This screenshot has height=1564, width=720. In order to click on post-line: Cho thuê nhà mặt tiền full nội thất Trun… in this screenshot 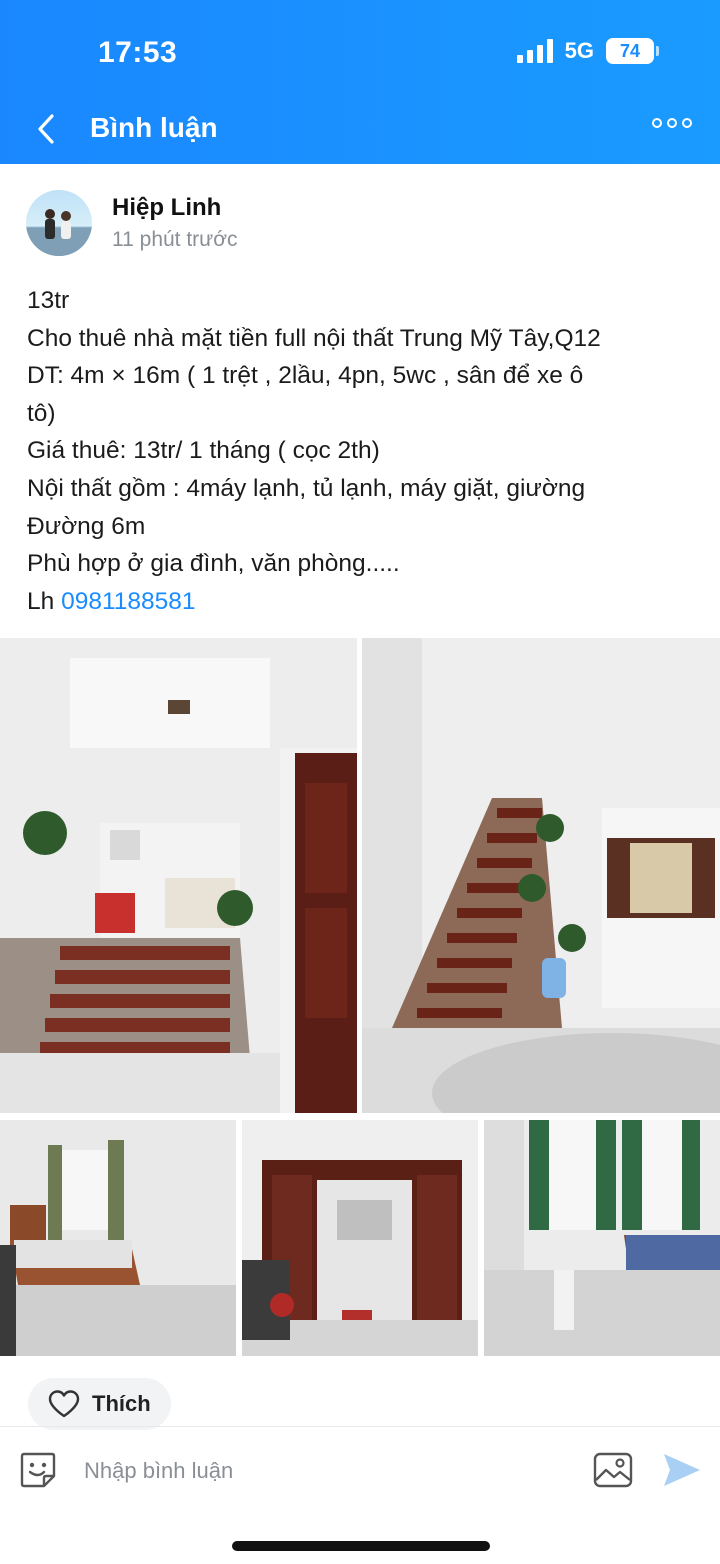, I will do `click(314, 338)`.